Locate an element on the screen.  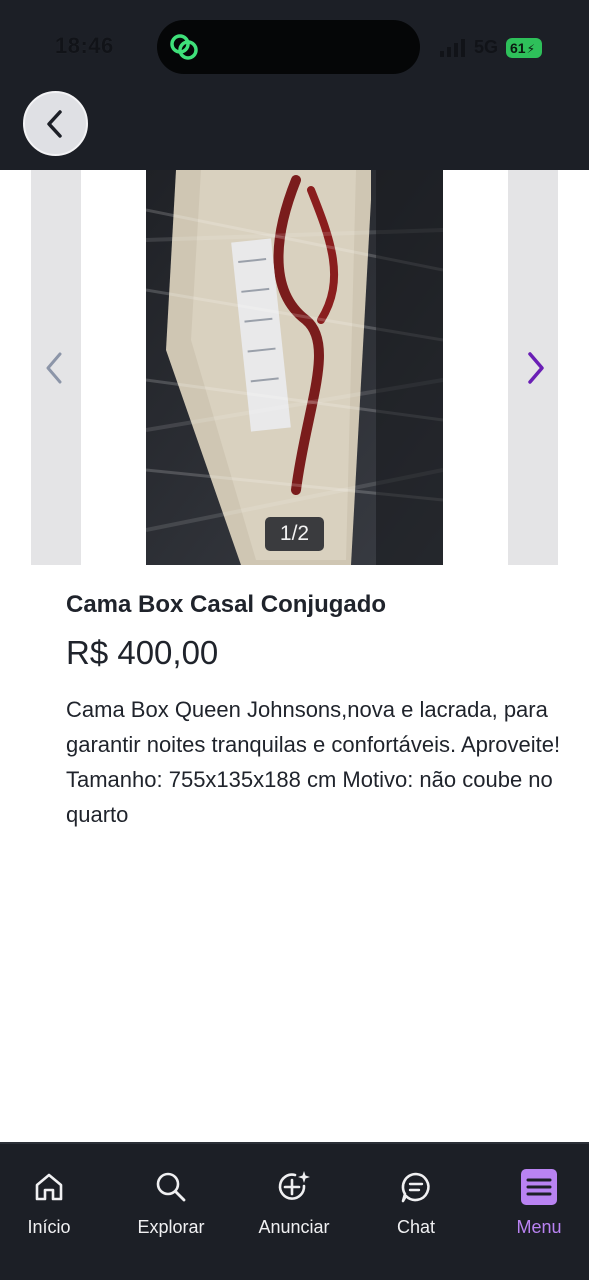
nav-label: Anunciar is located at coordinates (294, 1227).